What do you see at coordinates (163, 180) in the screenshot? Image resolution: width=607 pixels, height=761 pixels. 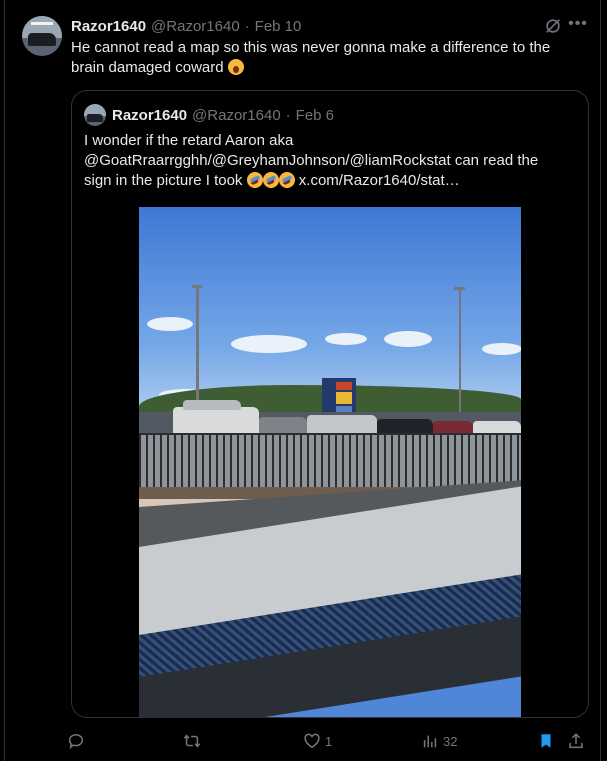 I see `quoted-text-line-3-body: sign in the picture I took` at bounding box center [163, 180].